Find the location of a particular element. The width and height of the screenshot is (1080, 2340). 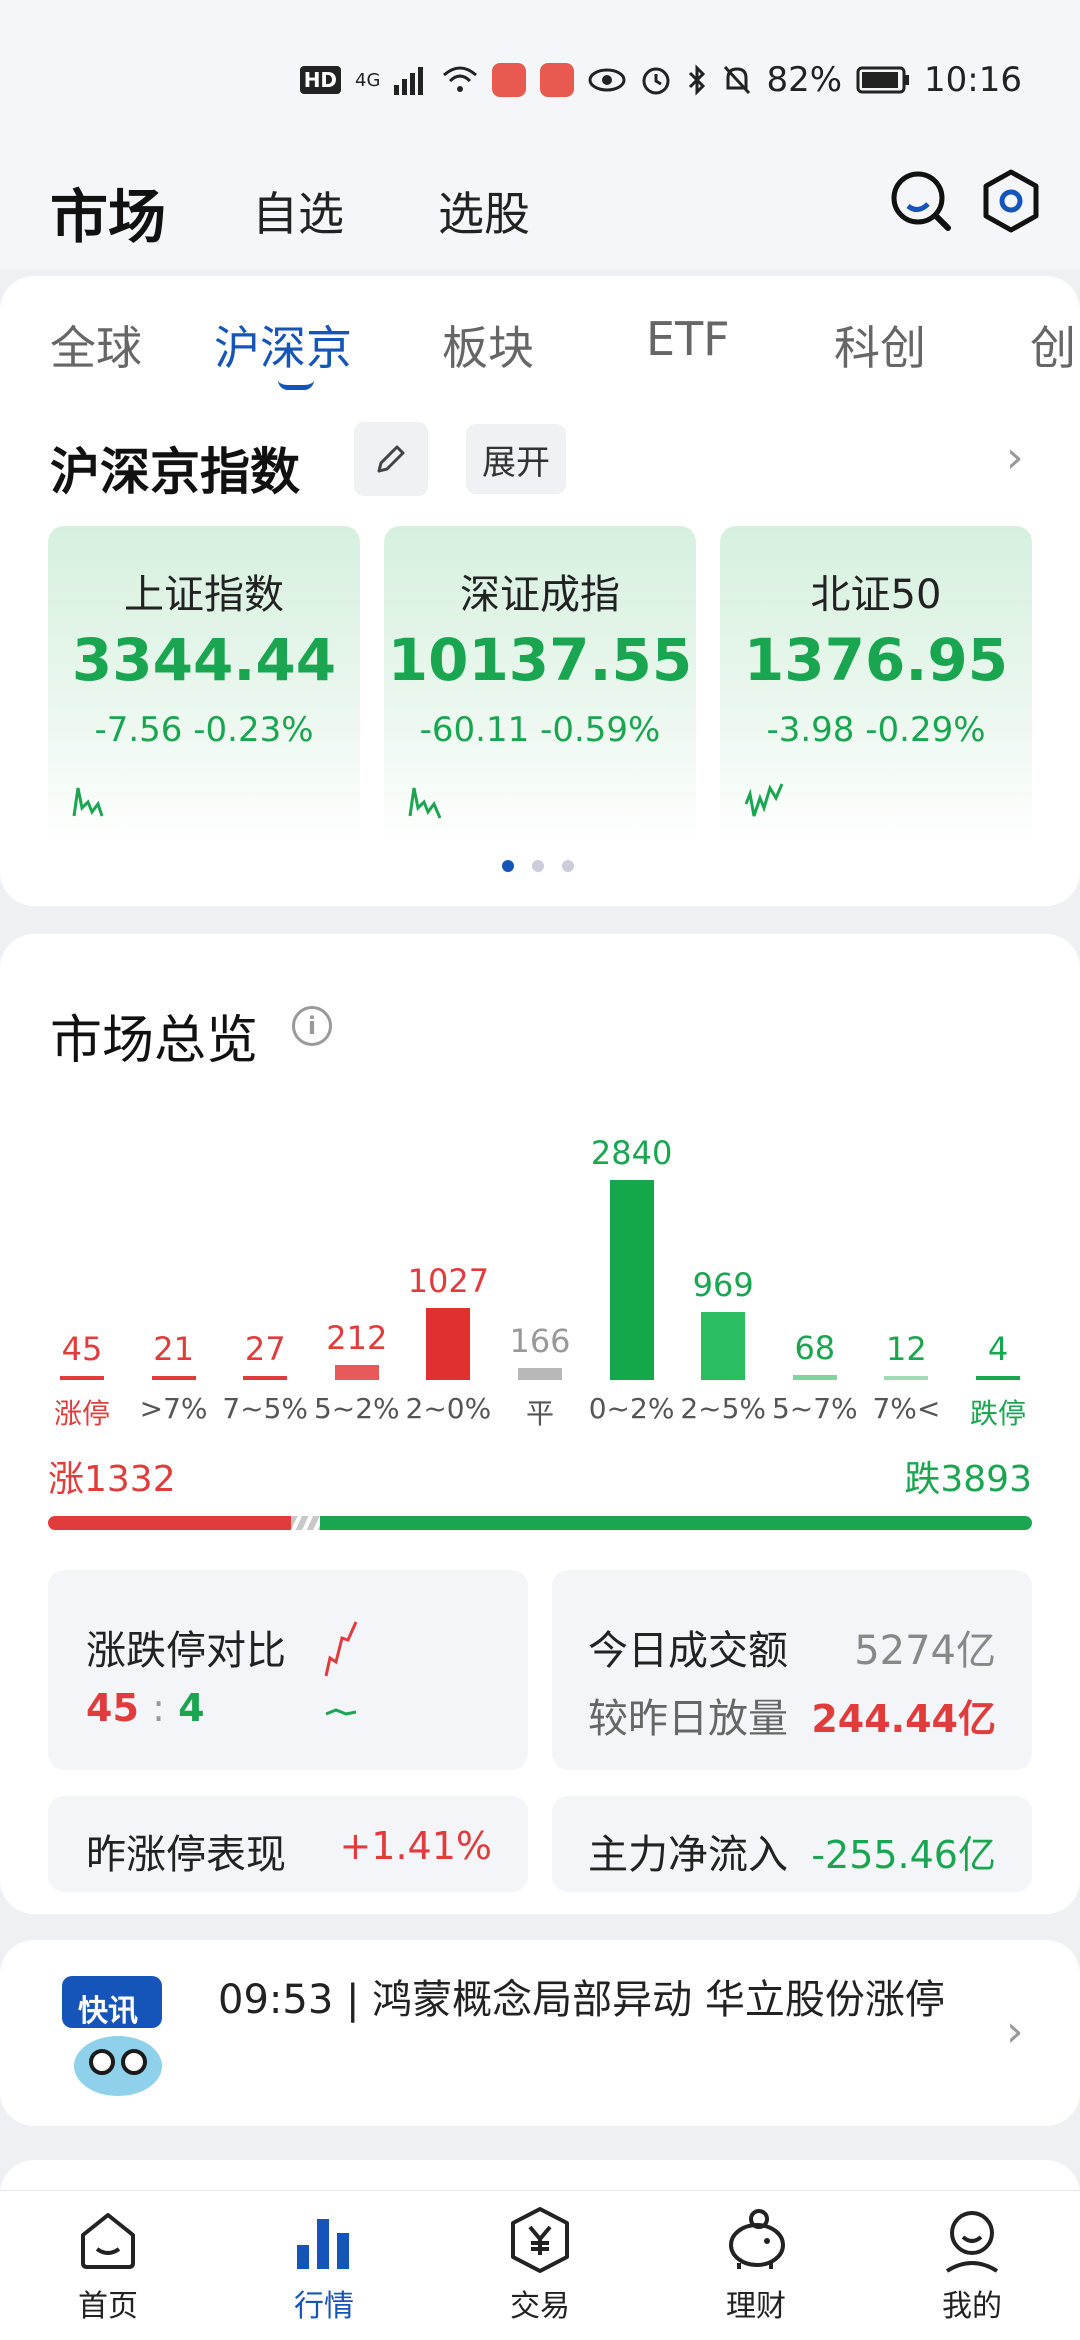

bar-category-label: 2~5% is located at coordinates (723, 1408).